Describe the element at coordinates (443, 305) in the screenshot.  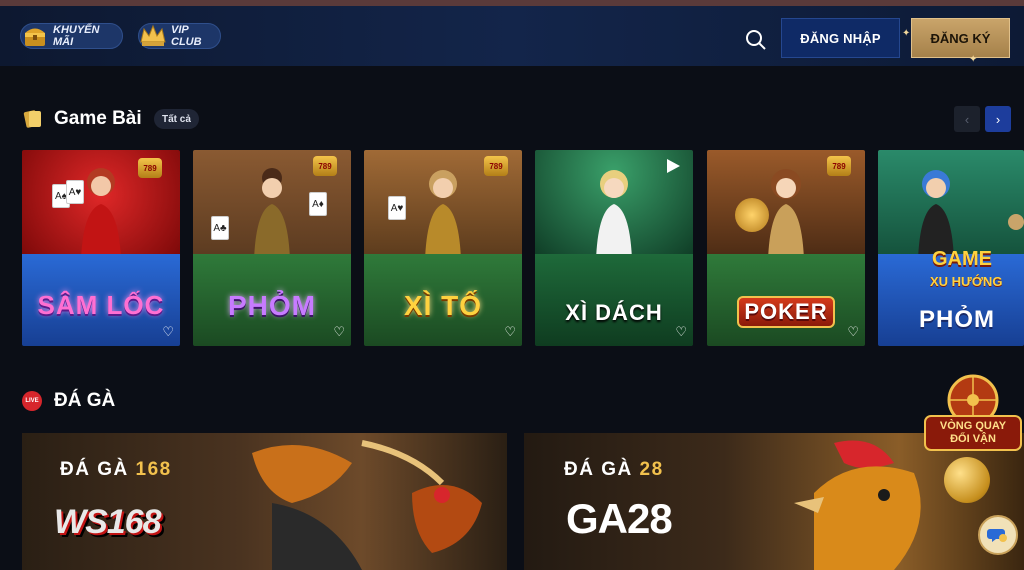
I see `game-title: XÌ TỐ` at that location.